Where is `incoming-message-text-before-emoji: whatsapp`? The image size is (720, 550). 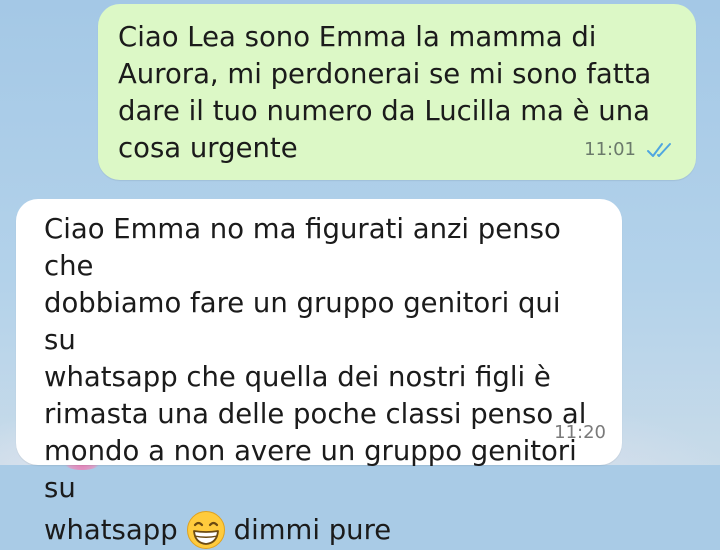 incoming-message-text-before-emoji: whatsapp is located at coordinates (111, 529).